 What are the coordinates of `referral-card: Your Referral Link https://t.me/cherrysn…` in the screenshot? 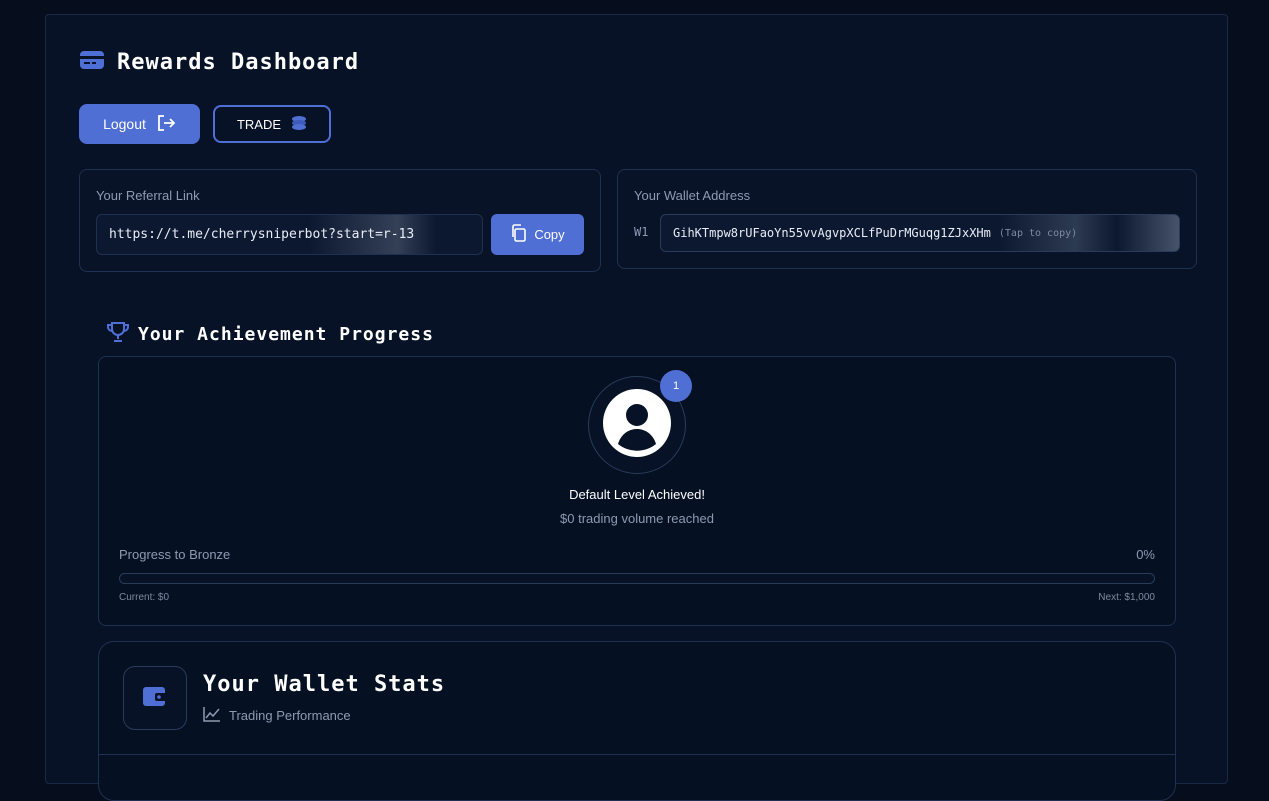 It's located at (340, 220).